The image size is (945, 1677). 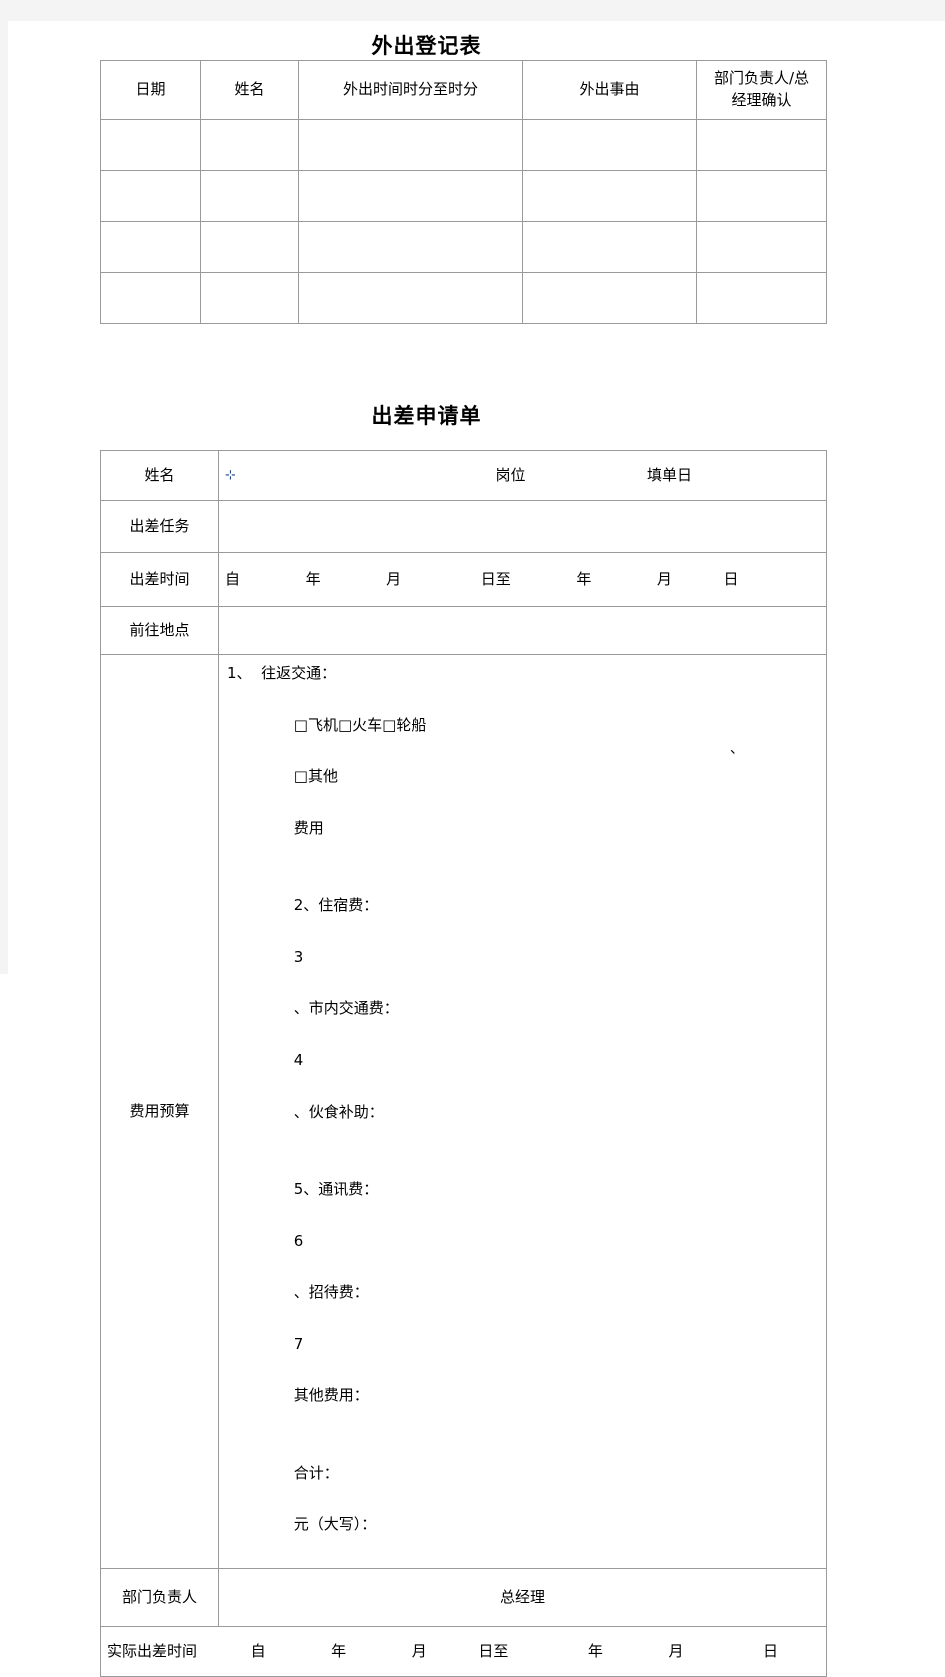 What do you see at coordinates (159, 1597) in the screenshot?
I see `row-label-department-head: 部门负责人` at bounding box center [159, 1597].